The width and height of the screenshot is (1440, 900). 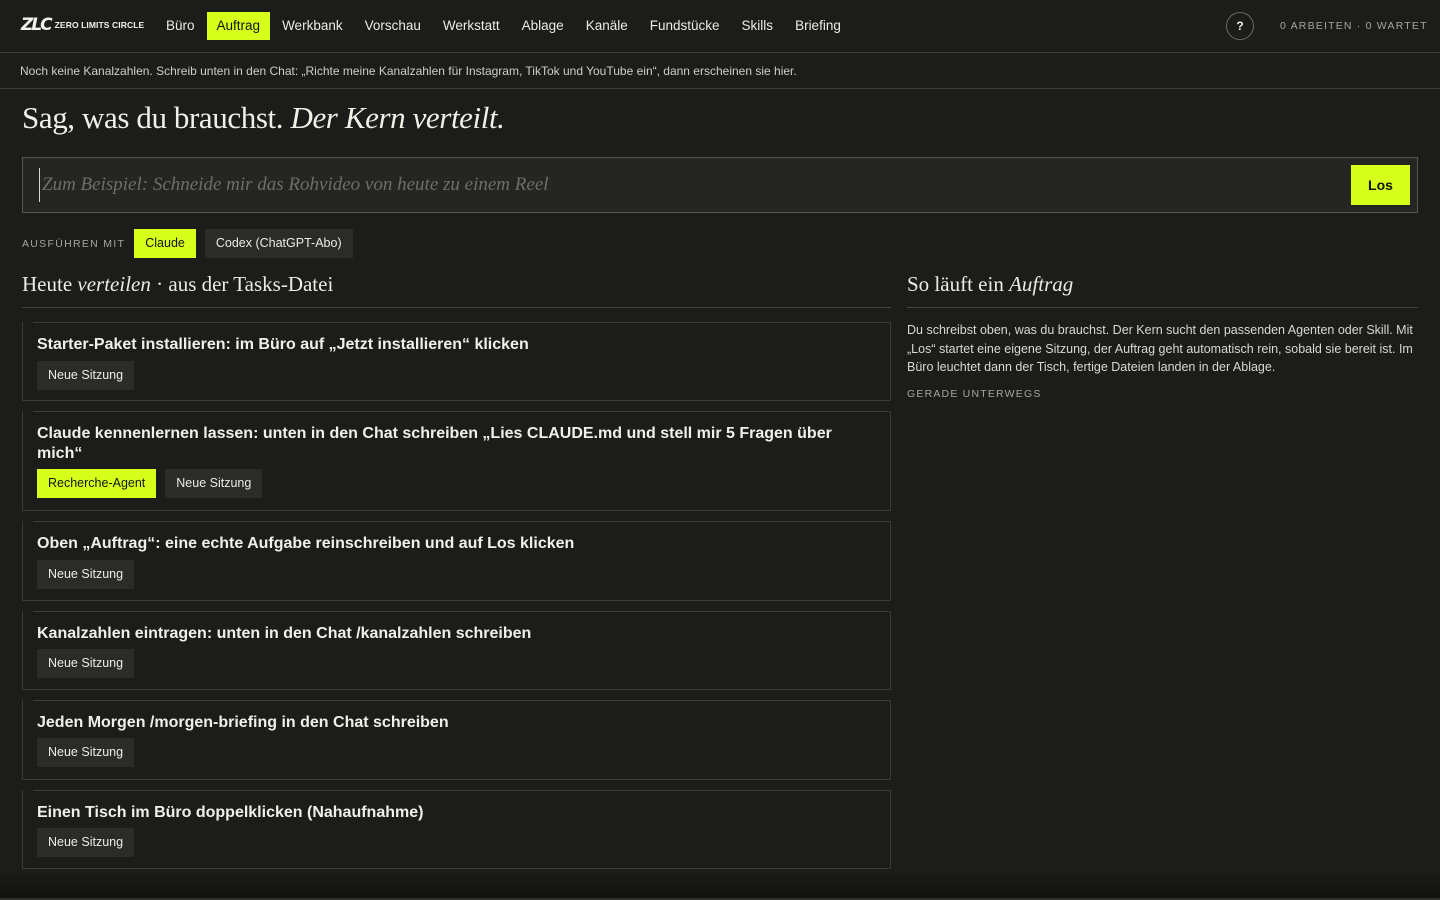 I want to click on nav-item-werkstatt: Werkstatt, so click(x=471, y=26).